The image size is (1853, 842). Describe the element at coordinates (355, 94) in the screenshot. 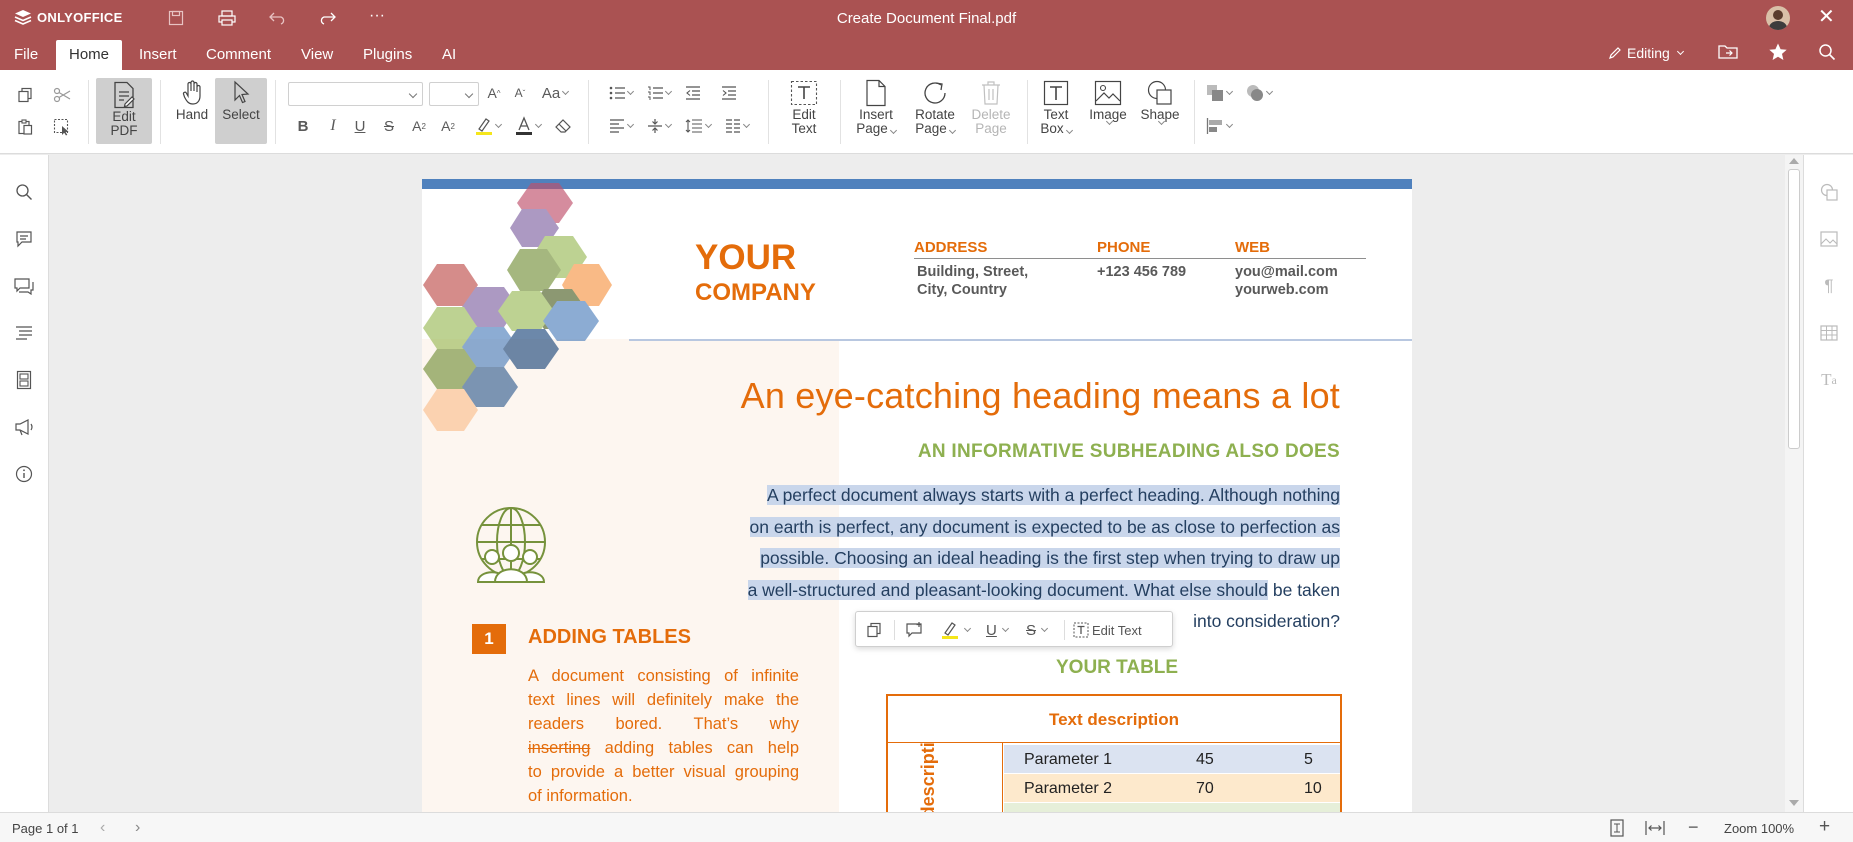

I see `font-family-select` at that location.